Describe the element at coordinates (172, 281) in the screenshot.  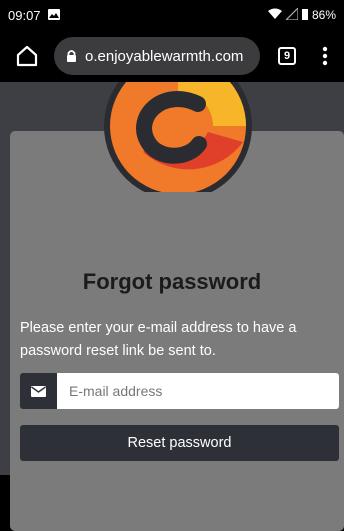
I see `page-title: Forgot password` at that location.